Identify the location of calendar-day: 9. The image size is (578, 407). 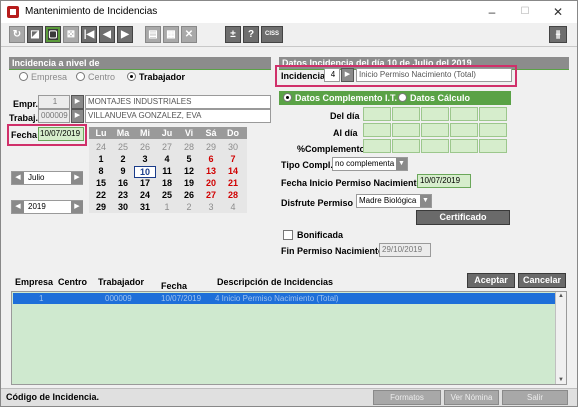
(123, 171).